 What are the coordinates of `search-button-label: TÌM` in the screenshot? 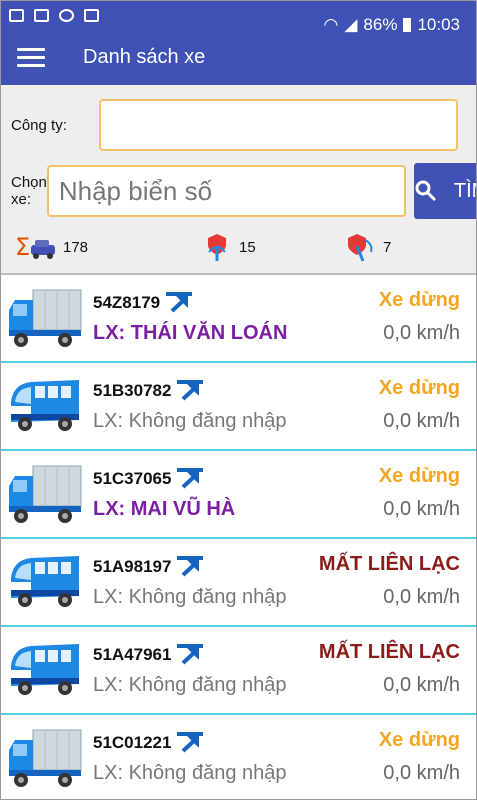 It's located at (464, 190).